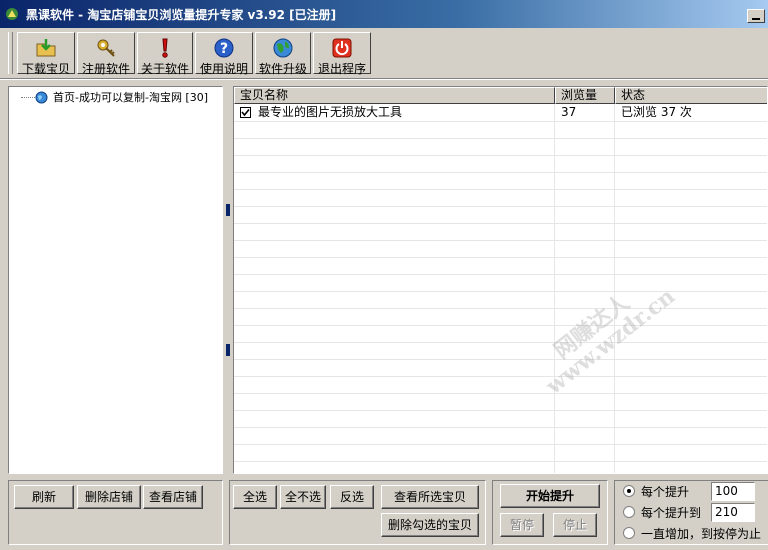  What do you see at coordinates (394, 95) in the screenshot?
I see `column-header-name: 宝贝名称` at bounding box center [394, 95].